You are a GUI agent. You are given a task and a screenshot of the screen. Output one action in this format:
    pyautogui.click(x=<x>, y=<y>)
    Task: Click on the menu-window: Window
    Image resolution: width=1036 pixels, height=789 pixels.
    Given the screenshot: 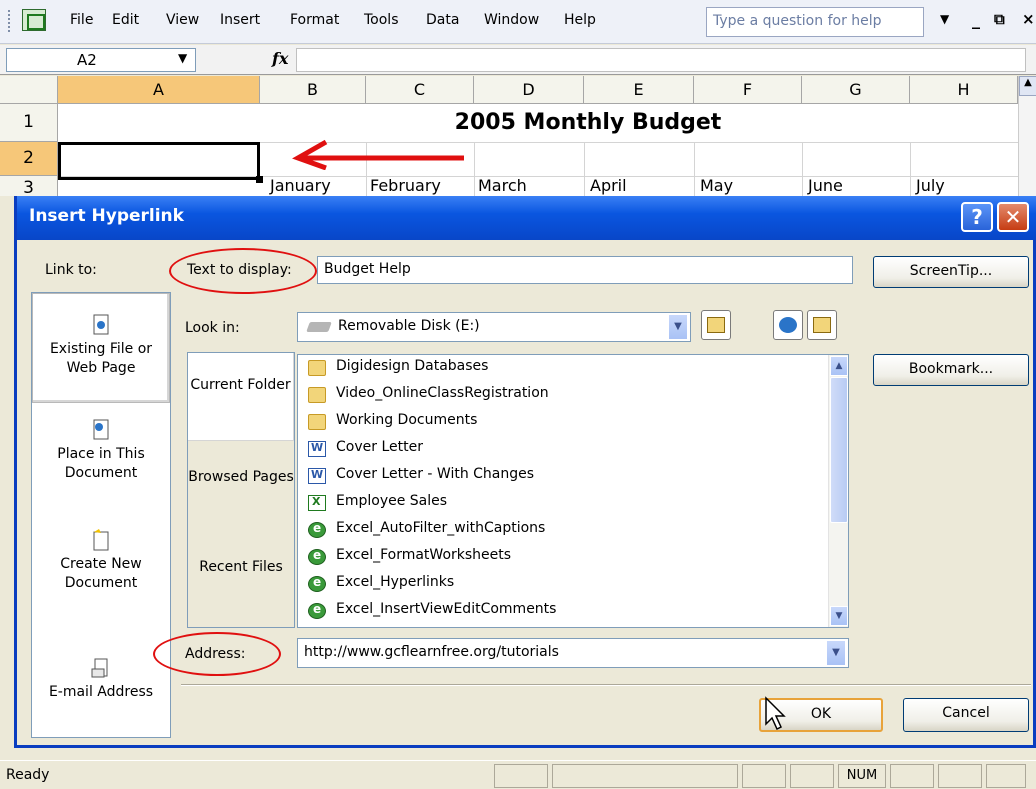 What is the action you would take?
    pyautogui.click(x=511, y=20)
    